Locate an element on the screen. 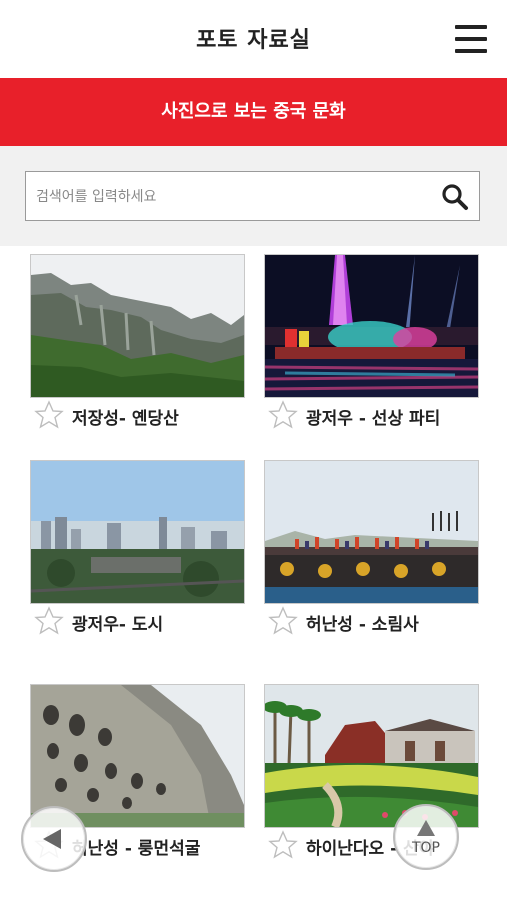 The image size is (507, 900). night-boat-party-photo is located at coordinates (371, 326).